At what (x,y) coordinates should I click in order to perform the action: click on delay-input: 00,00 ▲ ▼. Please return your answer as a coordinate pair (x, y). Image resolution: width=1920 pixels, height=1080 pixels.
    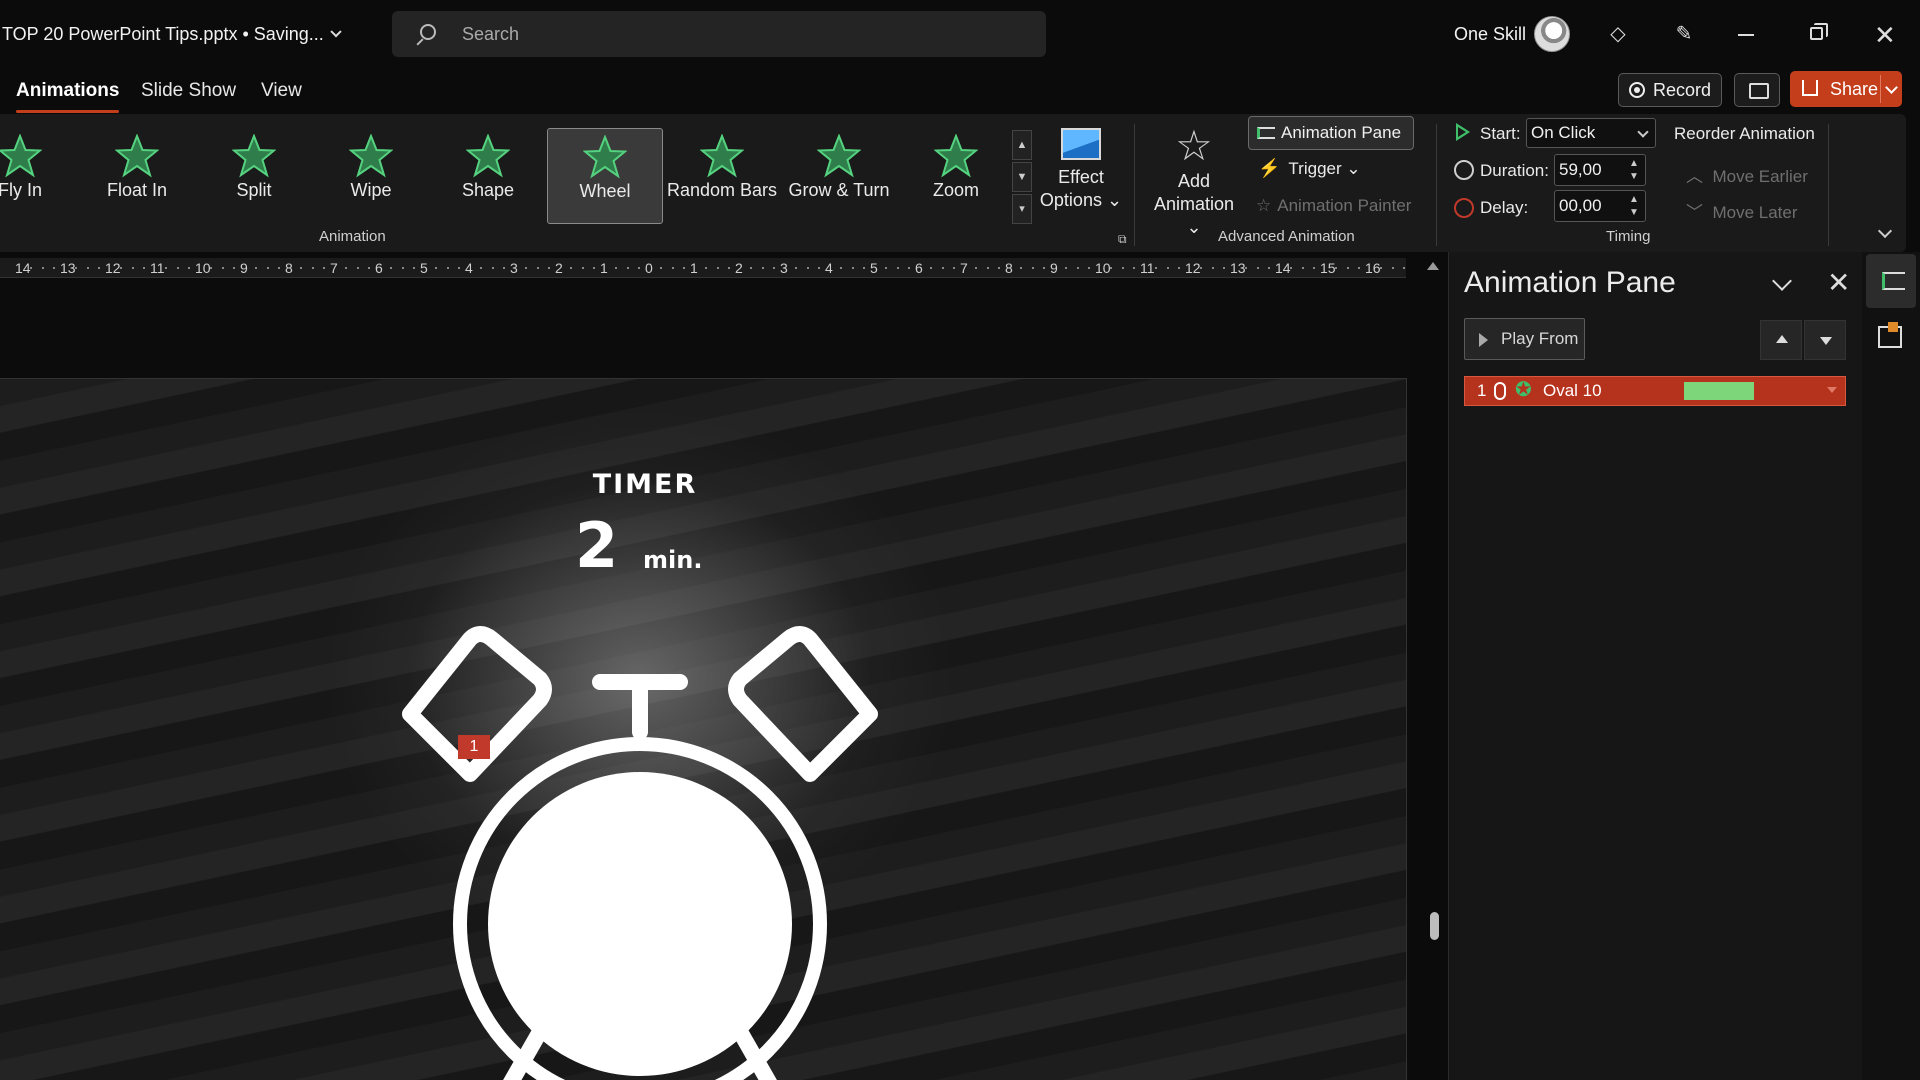
    Looking at the image, I should click on (1600, 206).